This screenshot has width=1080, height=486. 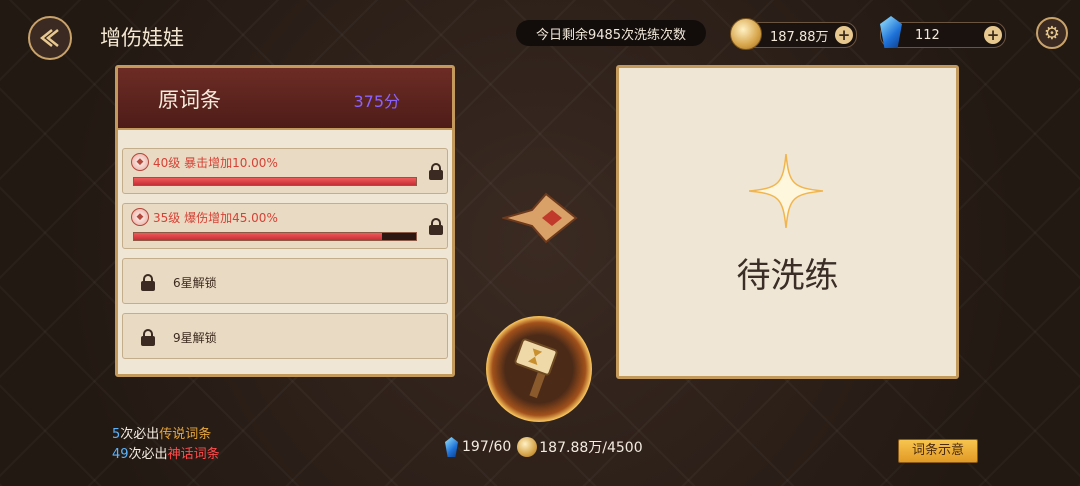 I want to click on myth-prefix: 次必出, so click(x=148, y=454).